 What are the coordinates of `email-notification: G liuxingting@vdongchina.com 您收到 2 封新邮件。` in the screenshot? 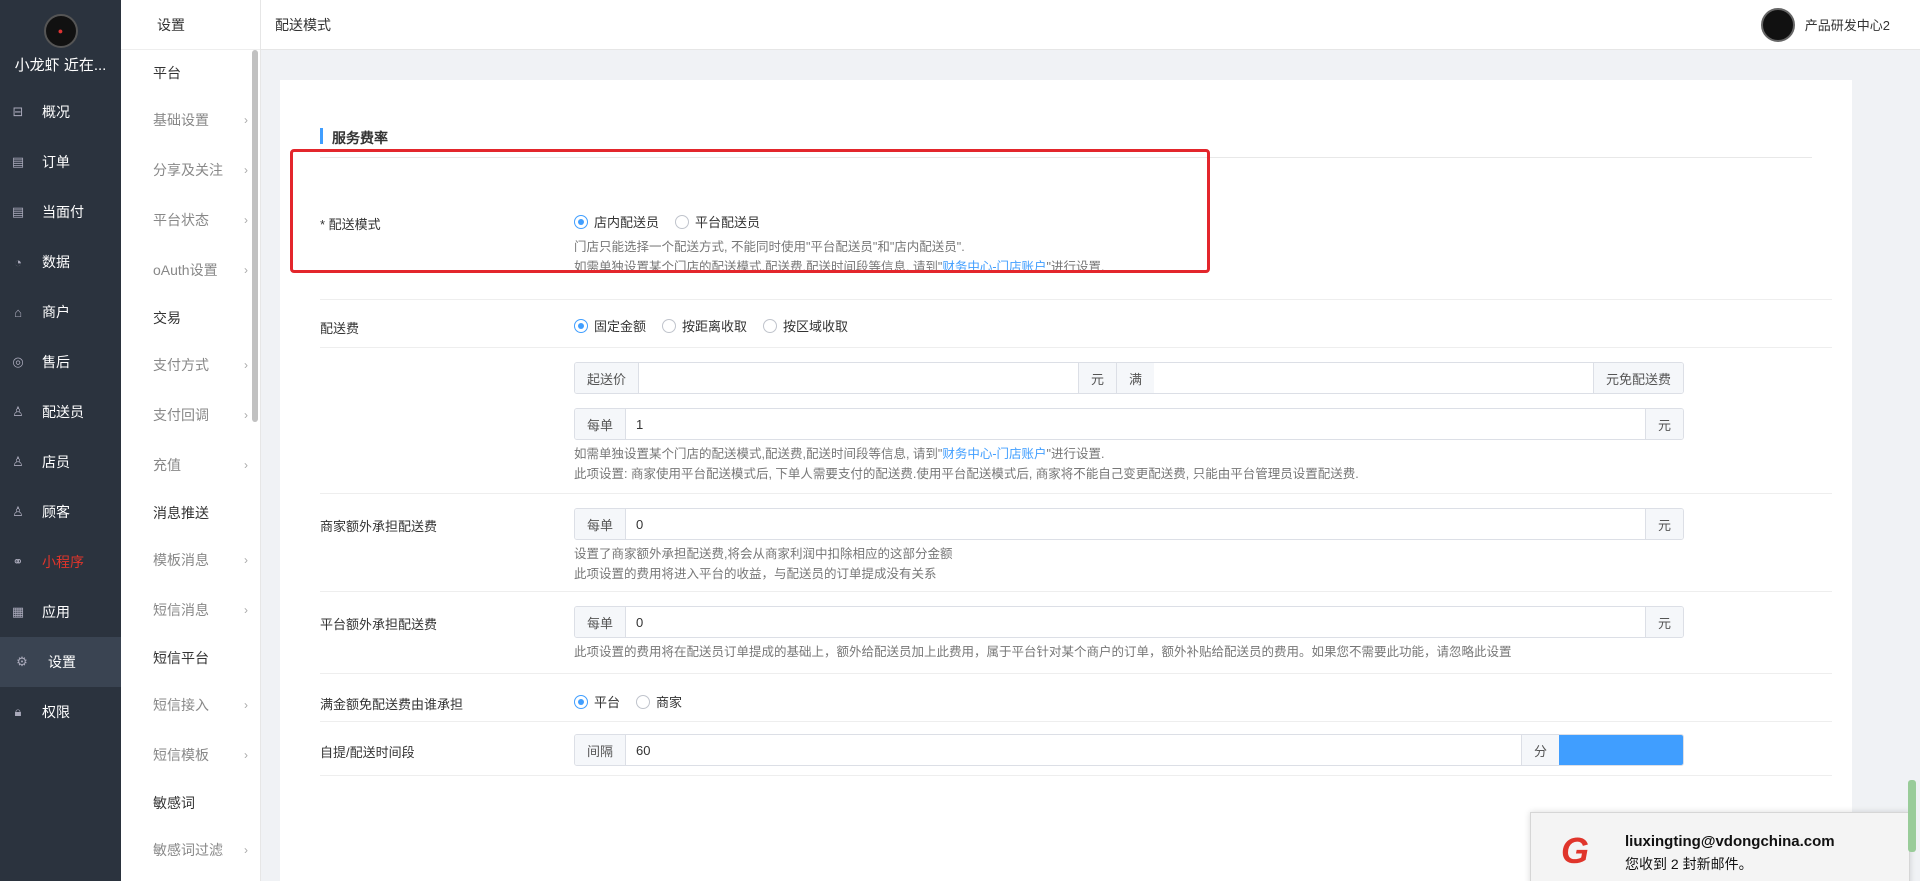 It's located at (1720, 846).